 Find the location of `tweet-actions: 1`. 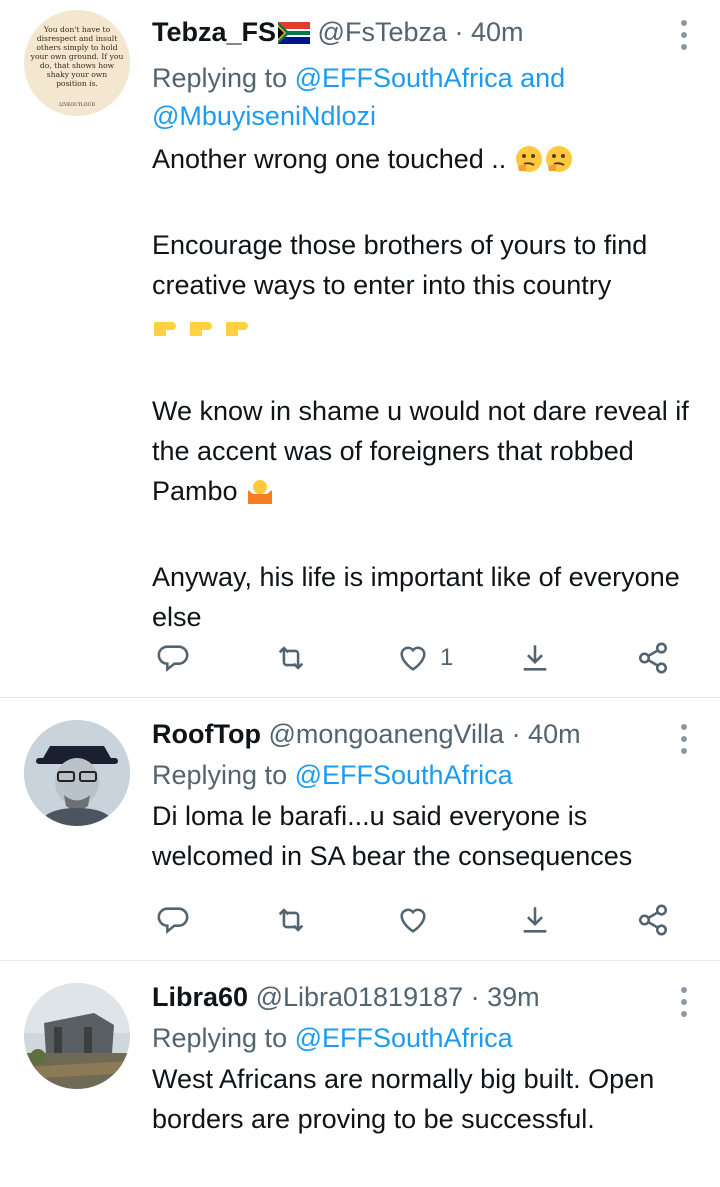

tweet-actions: 1 is located at coordinates (422, 658).